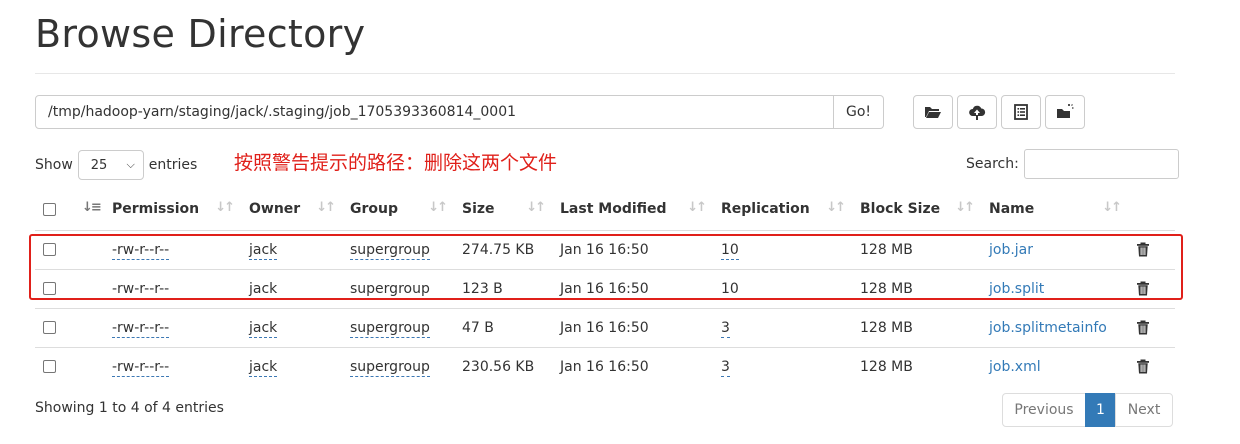 The width and height of the screenshot is (1240, 444). I want to click on header-owner-label: Owner, so click(275, 209).